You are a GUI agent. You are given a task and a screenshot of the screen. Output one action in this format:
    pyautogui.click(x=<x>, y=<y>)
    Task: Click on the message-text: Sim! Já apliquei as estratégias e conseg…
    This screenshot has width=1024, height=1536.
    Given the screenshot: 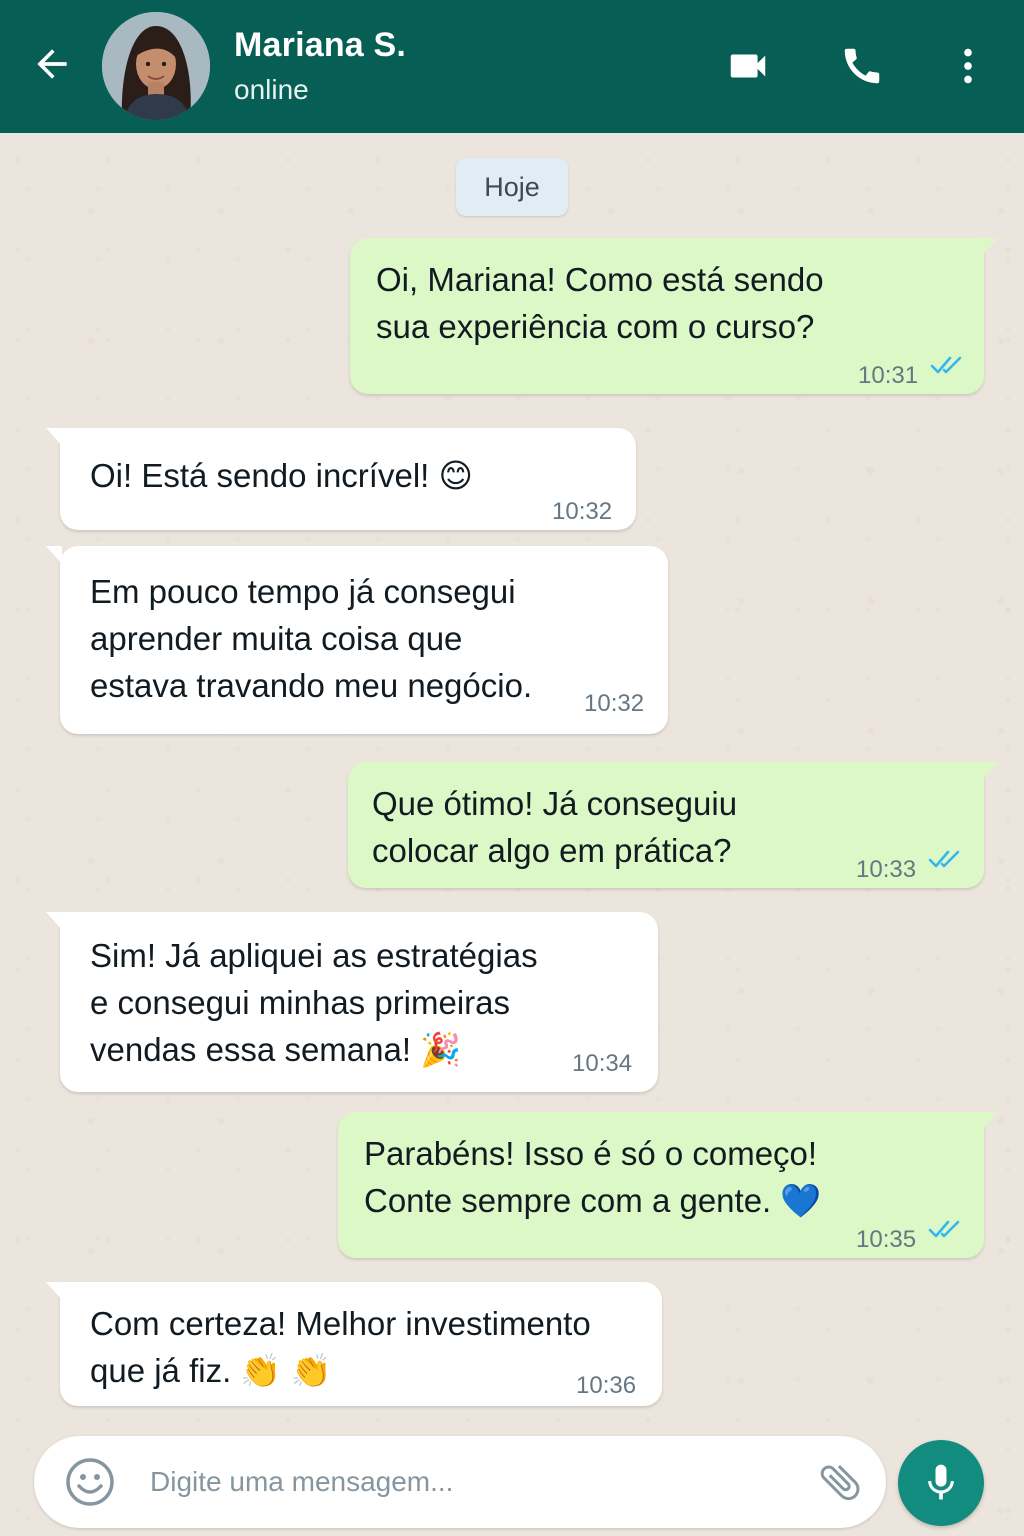 What is the action you would take?
    pyautogui.click(x=314, y=1002)
    